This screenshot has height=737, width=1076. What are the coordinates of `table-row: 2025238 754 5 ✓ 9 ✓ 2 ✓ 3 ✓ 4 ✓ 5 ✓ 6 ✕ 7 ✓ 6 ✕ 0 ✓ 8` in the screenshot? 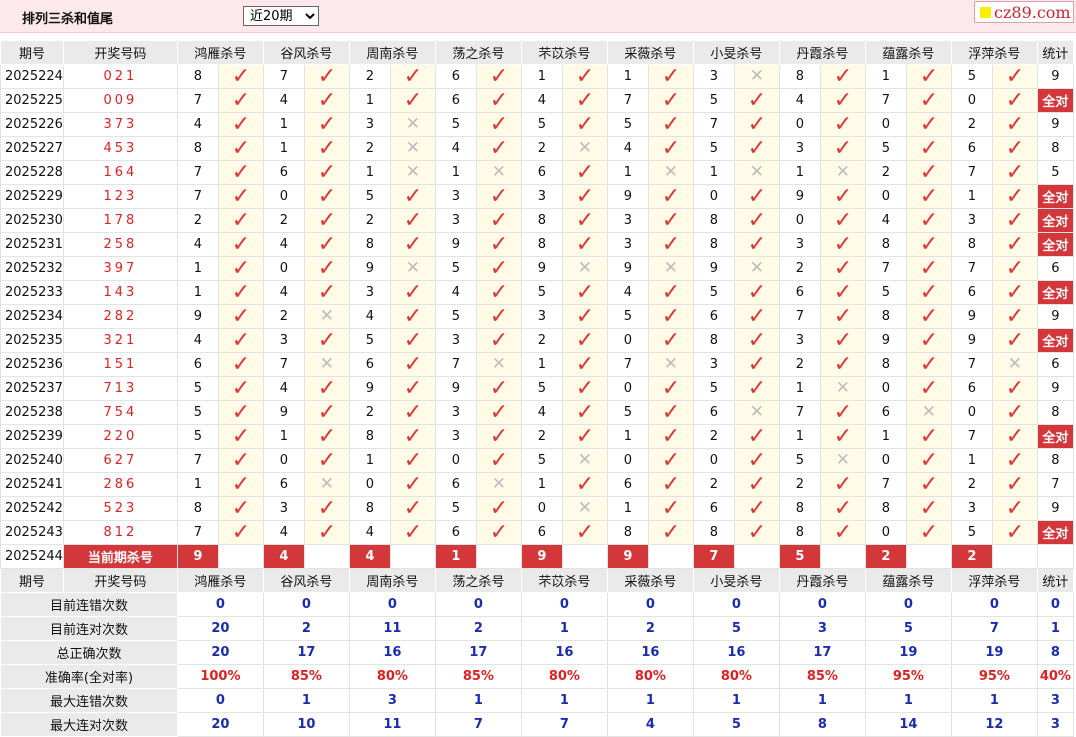 It's located at (537, 412).